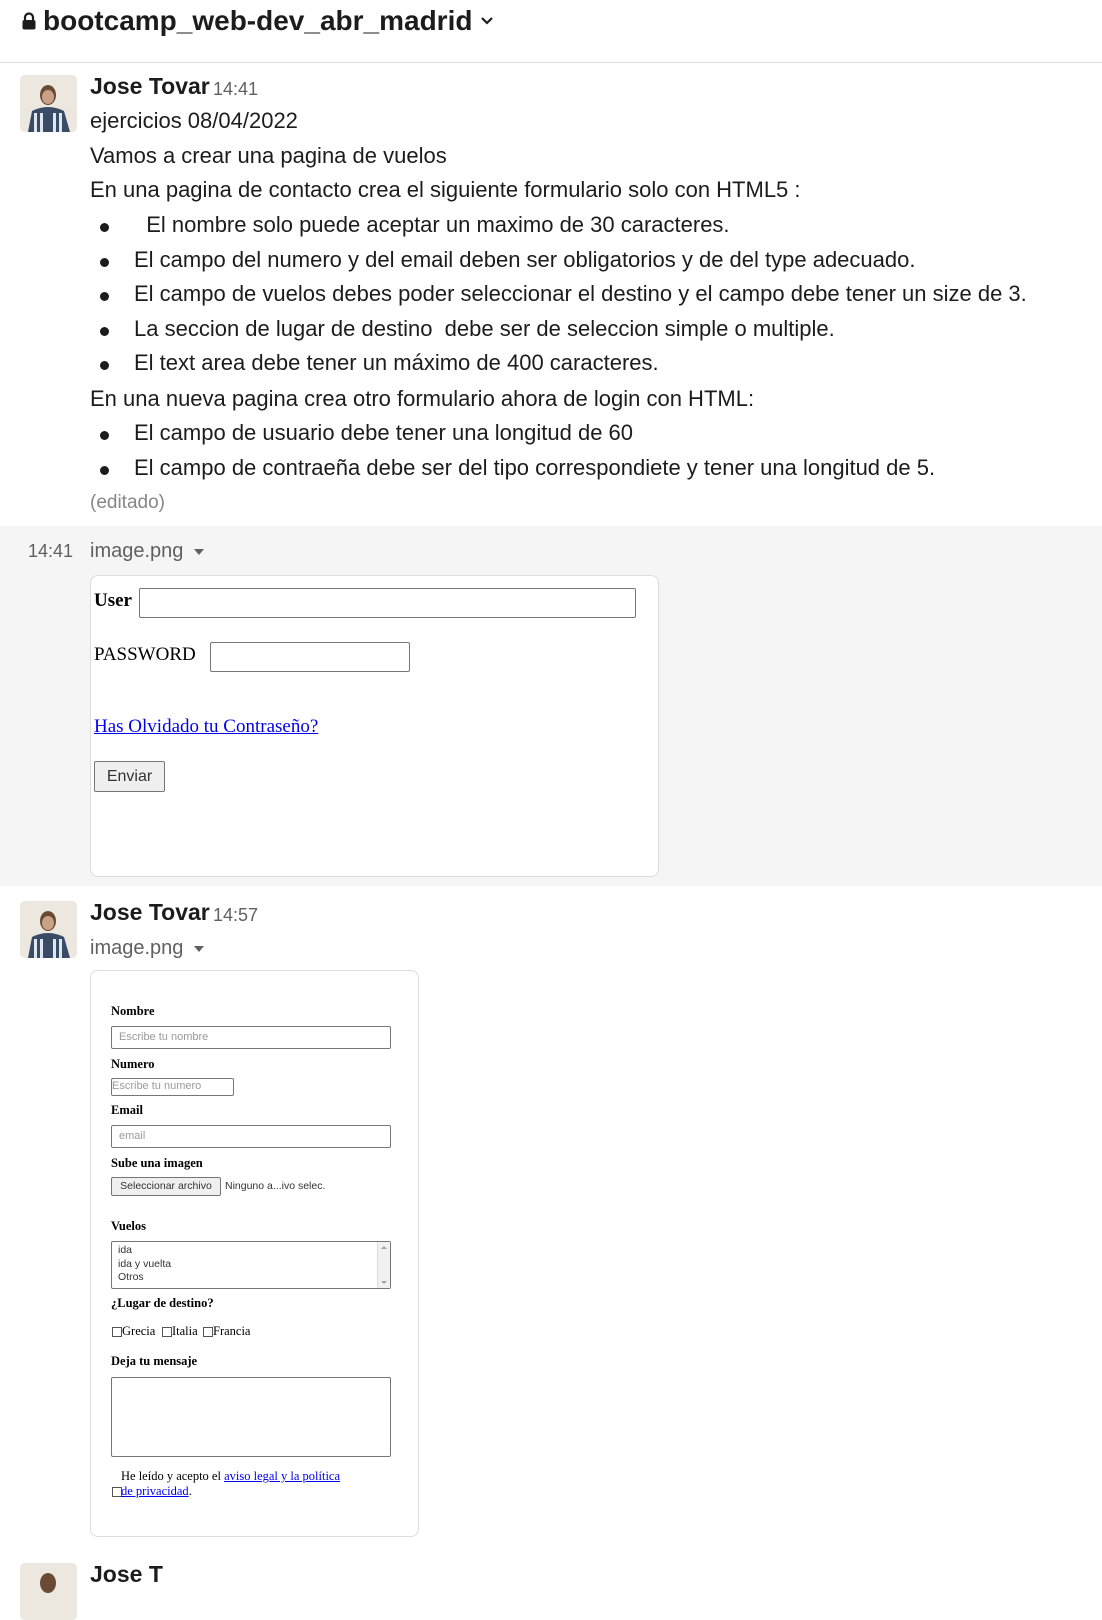  I want to click on mensaje-textarea, so click(251, 1417).